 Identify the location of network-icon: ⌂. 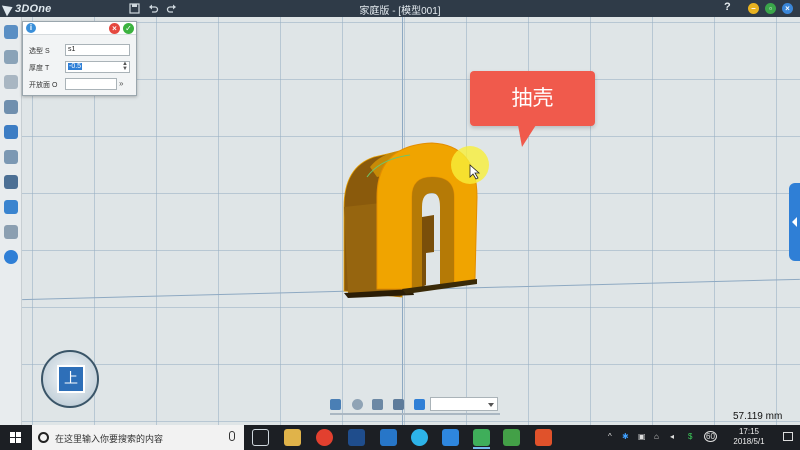
(656, 436).